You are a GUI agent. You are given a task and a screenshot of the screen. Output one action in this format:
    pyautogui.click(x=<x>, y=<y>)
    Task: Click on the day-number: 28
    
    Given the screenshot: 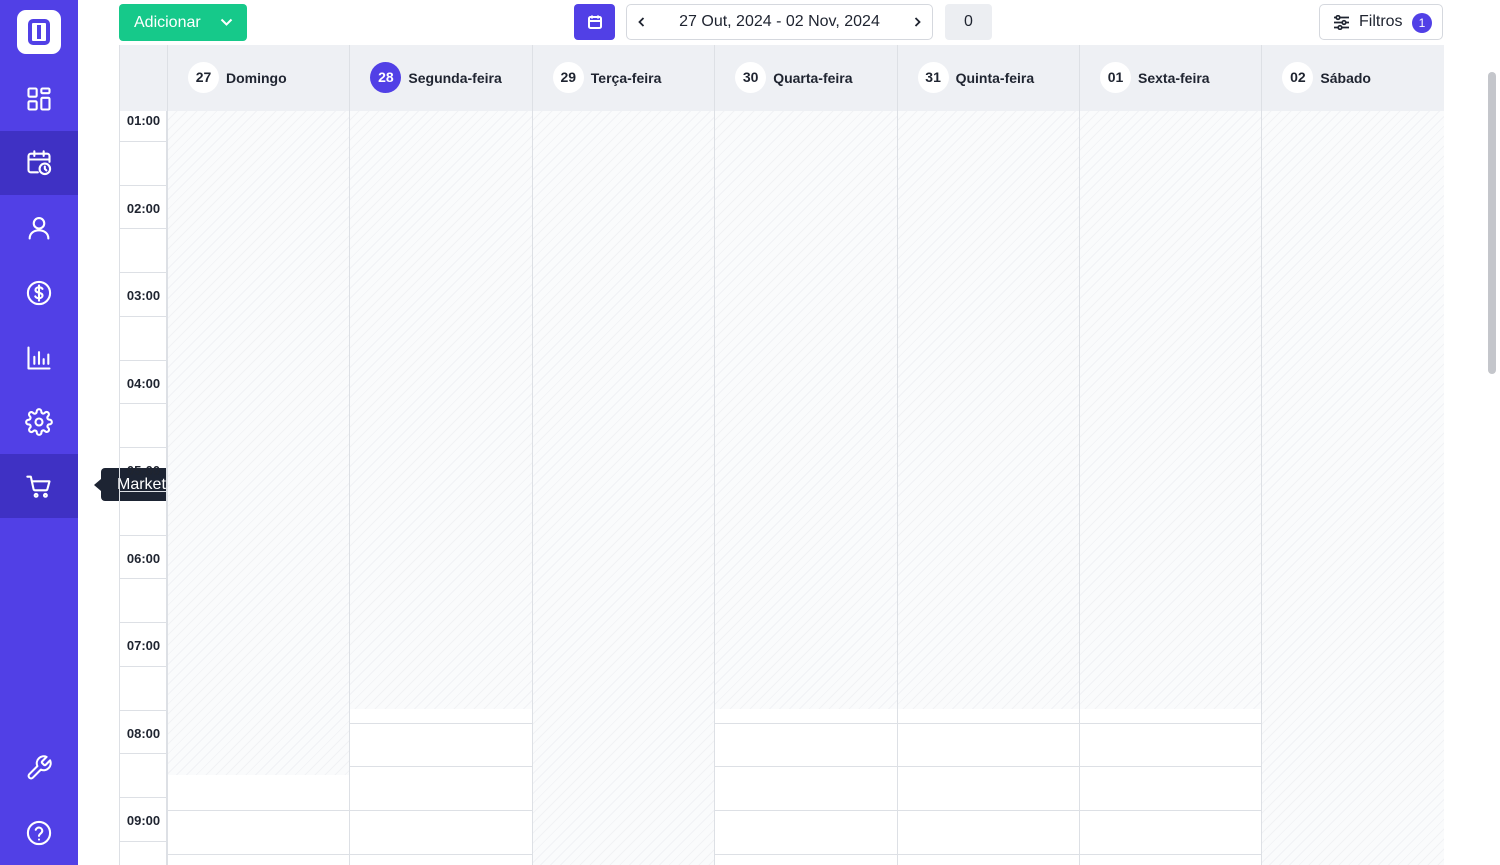 What is the action you would take?
    pyautogui.click(x=386, y=77)
    